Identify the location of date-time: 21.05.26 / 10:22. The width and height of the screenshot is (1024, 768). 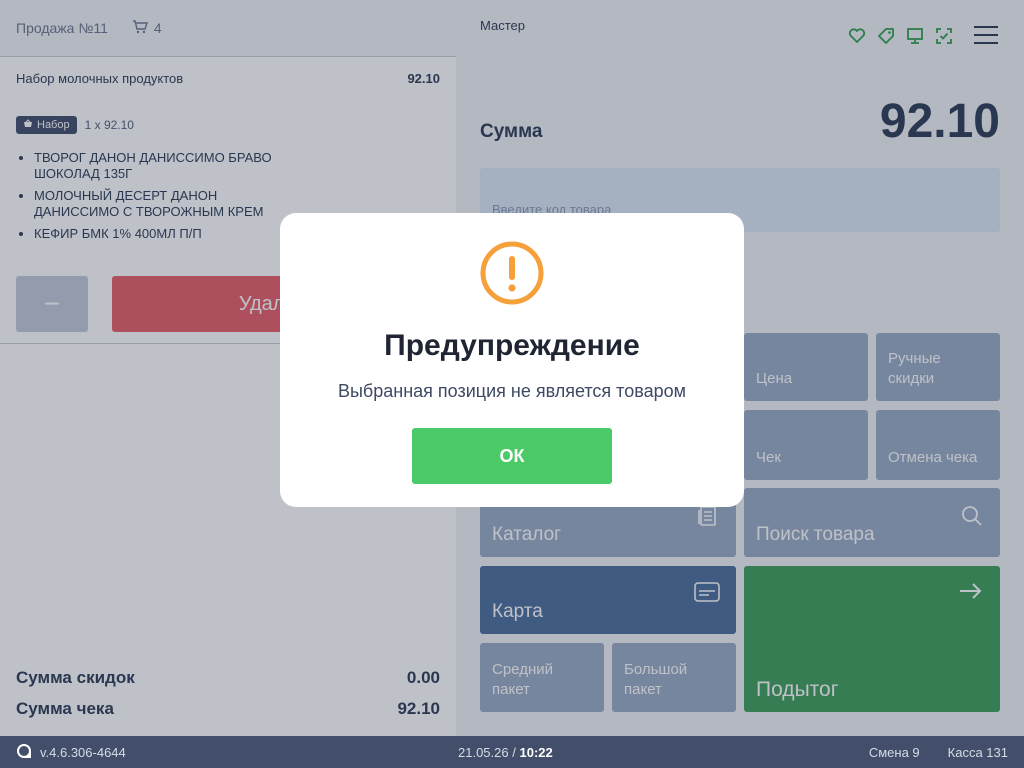
(505, 752).